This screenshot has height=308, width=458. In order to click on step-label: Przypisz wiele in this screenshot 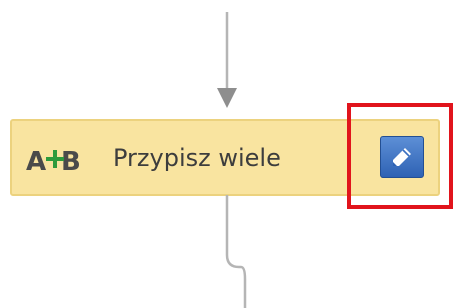, I will do `click(197, 158)`.